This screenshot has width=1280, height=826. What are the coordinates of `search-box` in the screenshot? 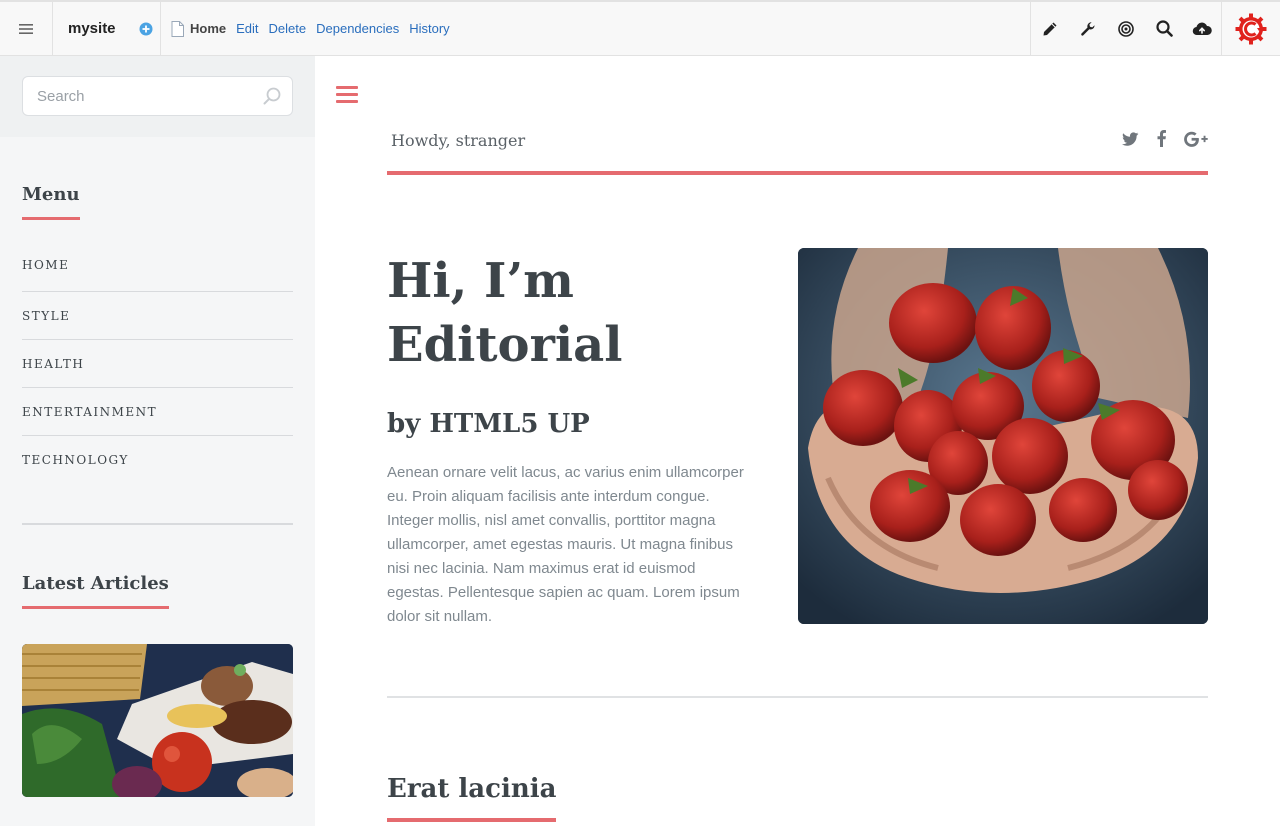 It's located at (157, 96).